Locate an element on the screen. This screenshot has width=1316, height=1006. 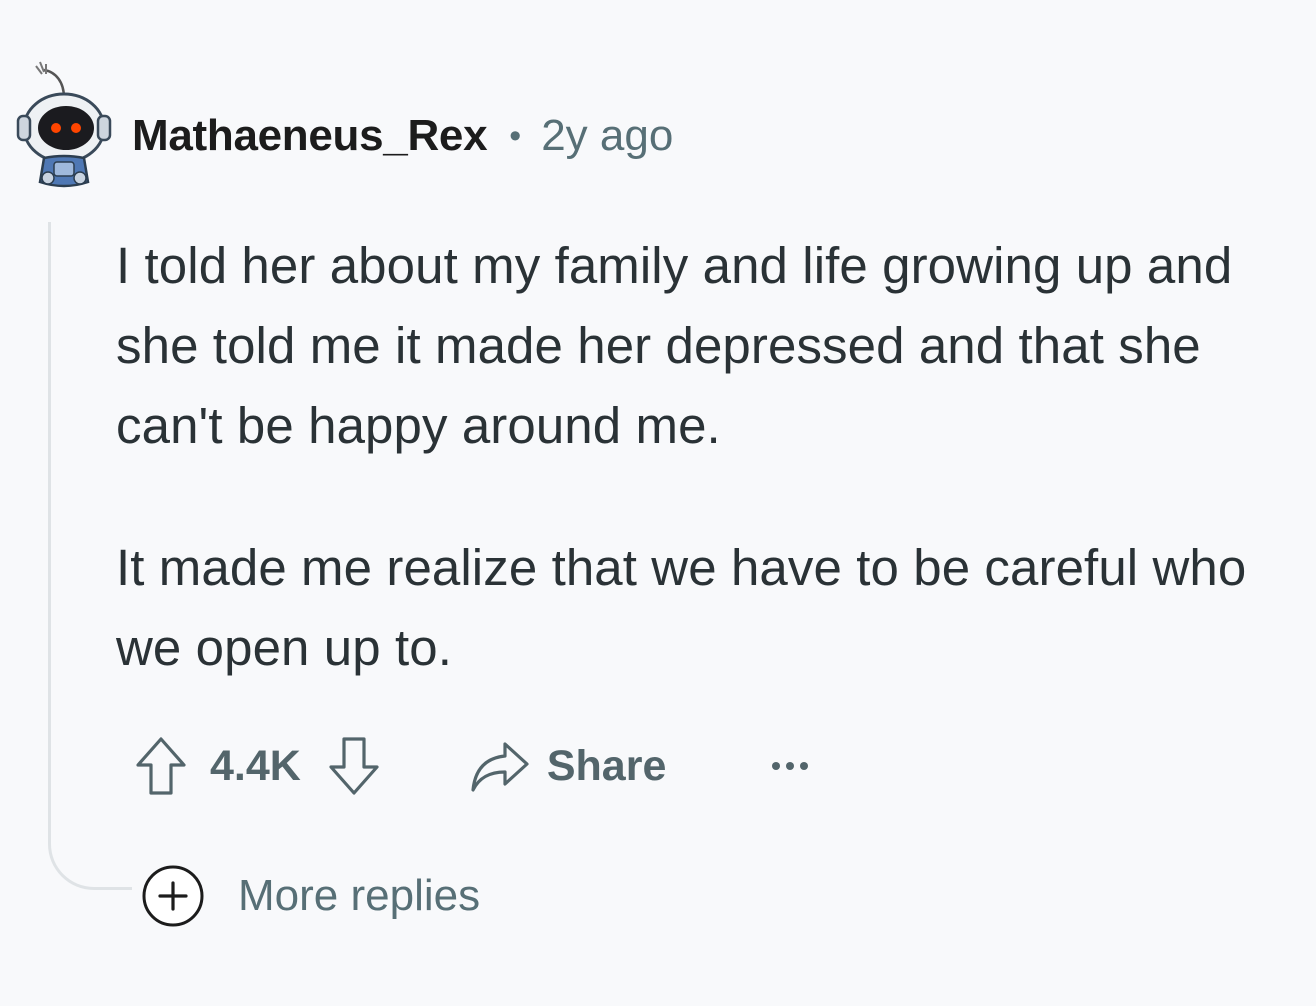
more-options-icon is located at coordinates (790, 766).